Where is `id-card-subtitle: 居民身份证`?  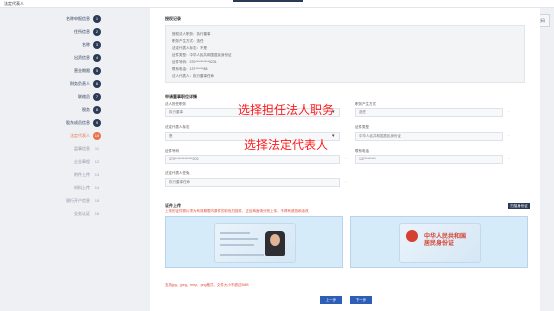 id-card-subtitle: 居民身份证 is located at coordinates (439, 244).